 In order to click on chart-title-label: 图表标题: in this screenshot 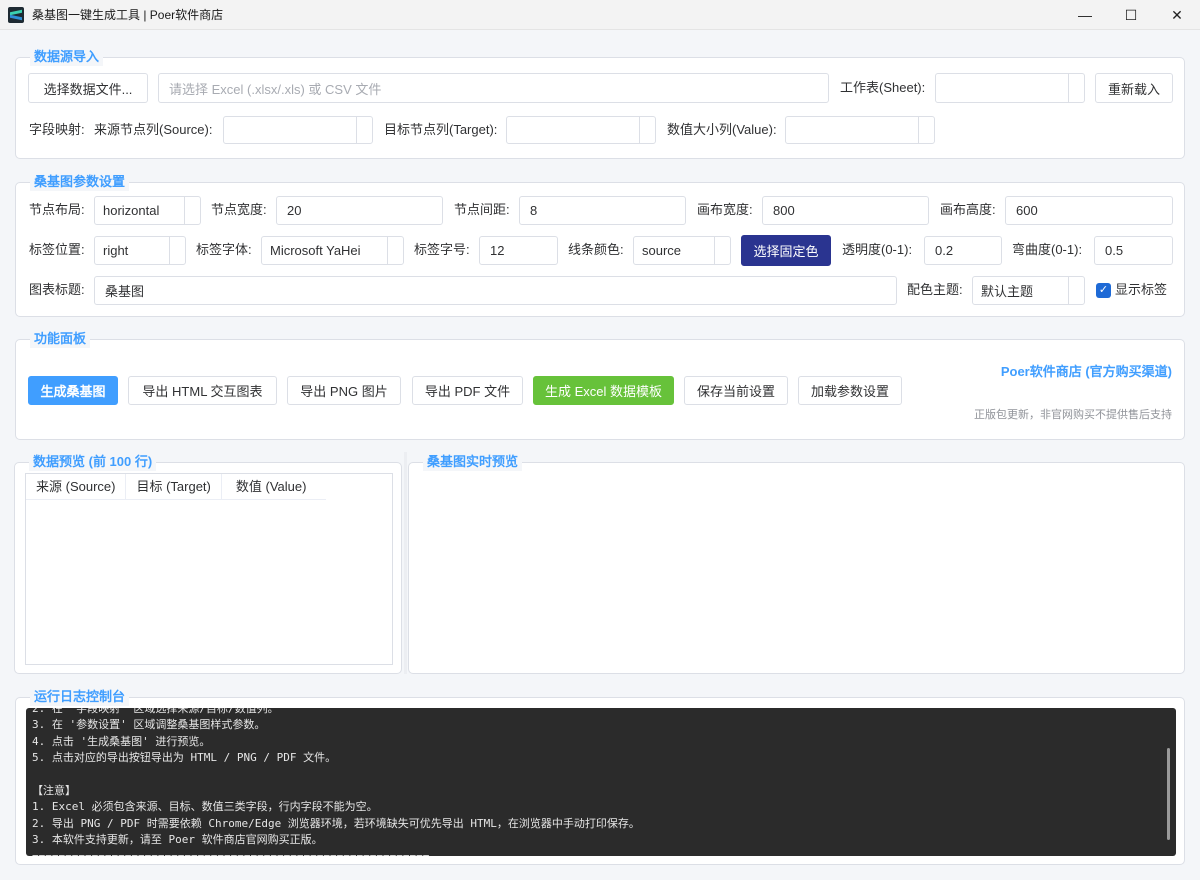, I will do `click(57, 289)`.